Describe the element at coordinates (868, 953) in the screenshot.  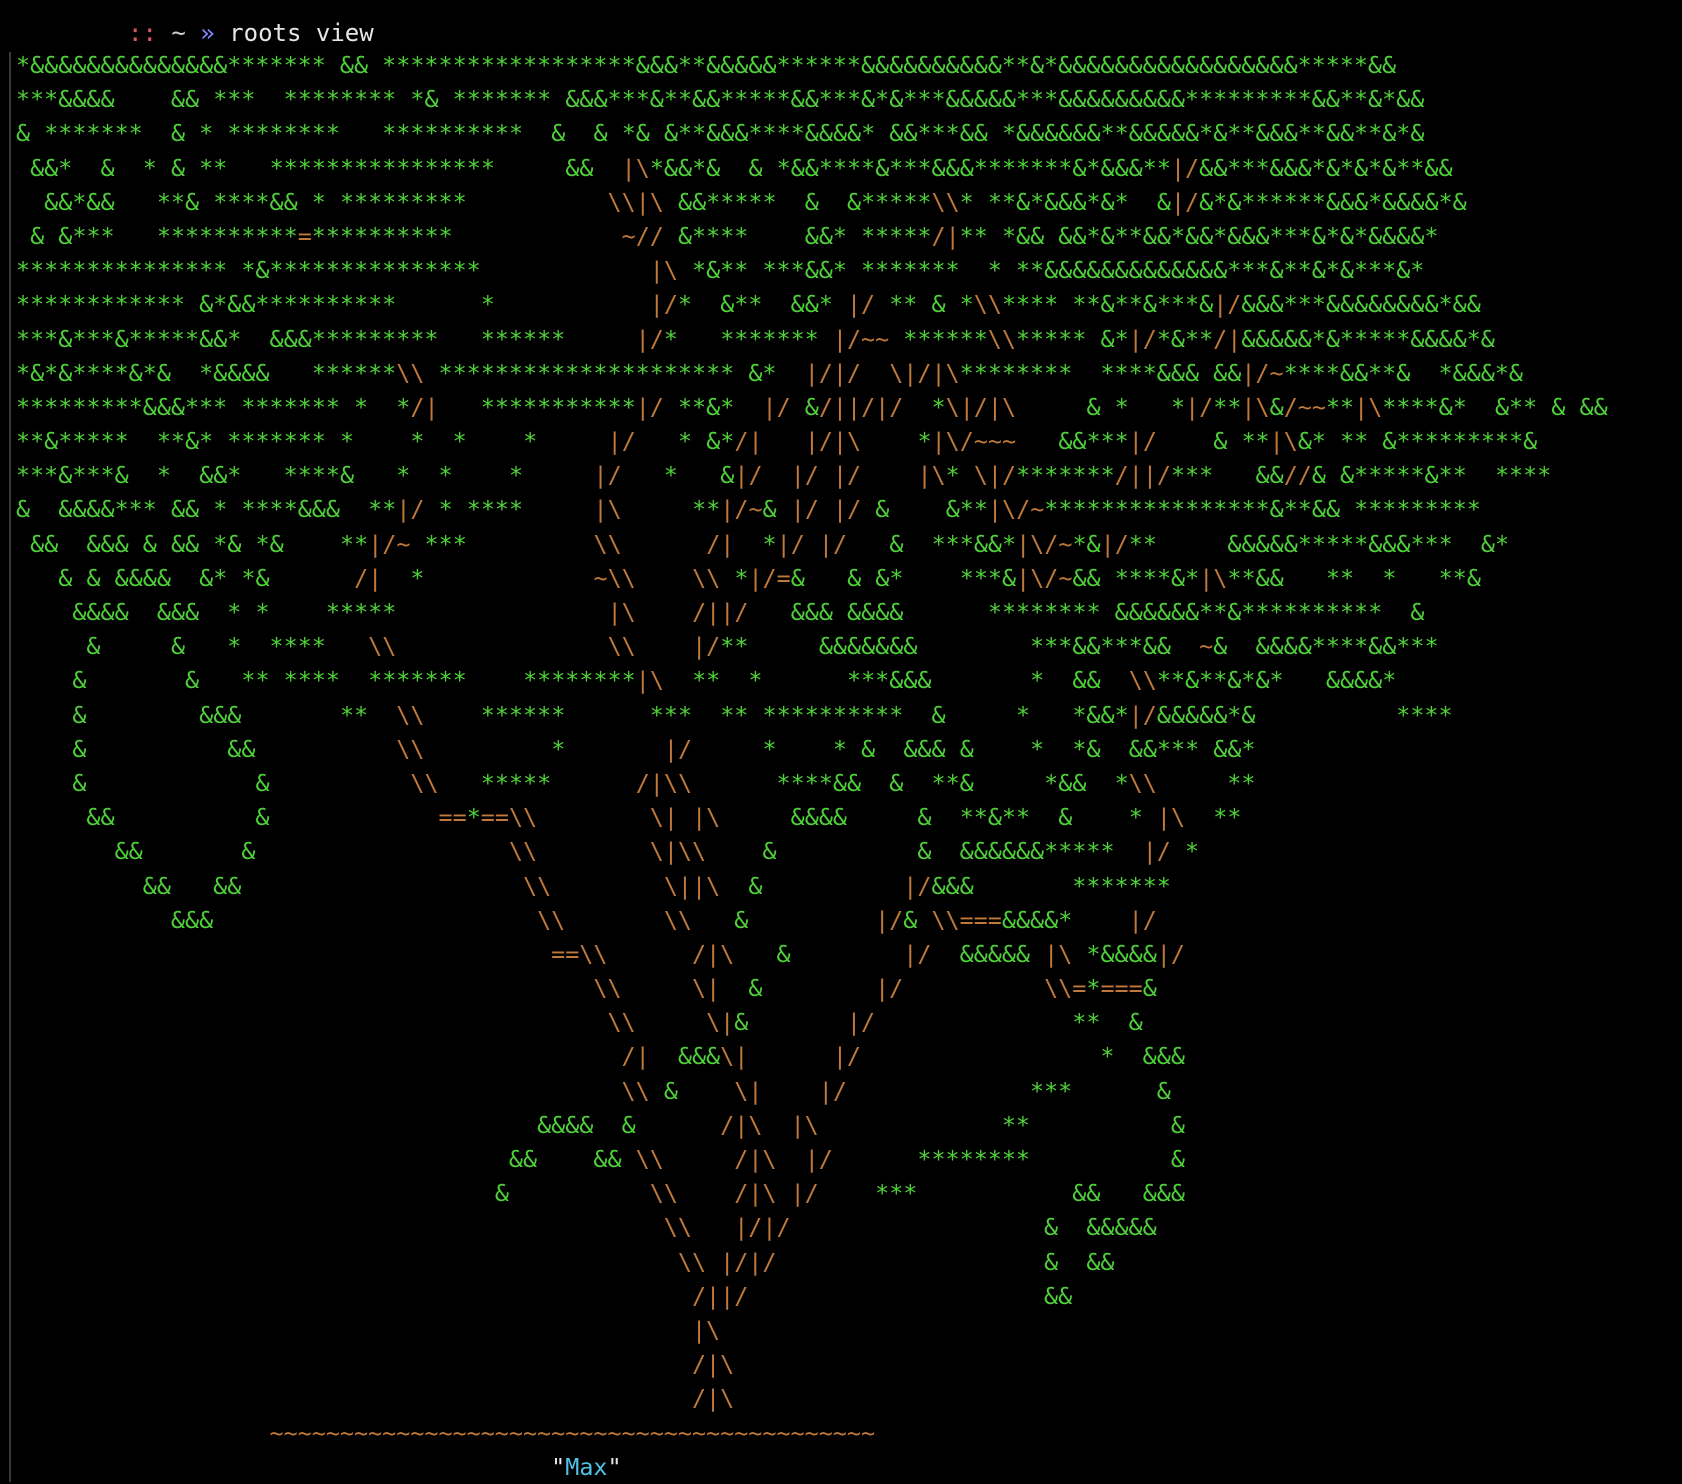
I see `art-line-27: ==\\ /|\ & |/ &&&&& |\ *&&&&|/` at that location.